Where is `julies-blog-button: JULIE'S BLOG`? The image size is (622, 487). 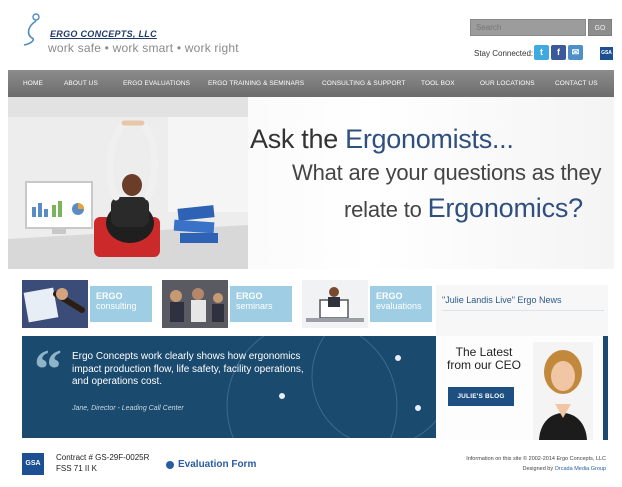
julies-blog-button: JULIE'S BLOG is located at coordinates (481, 396).